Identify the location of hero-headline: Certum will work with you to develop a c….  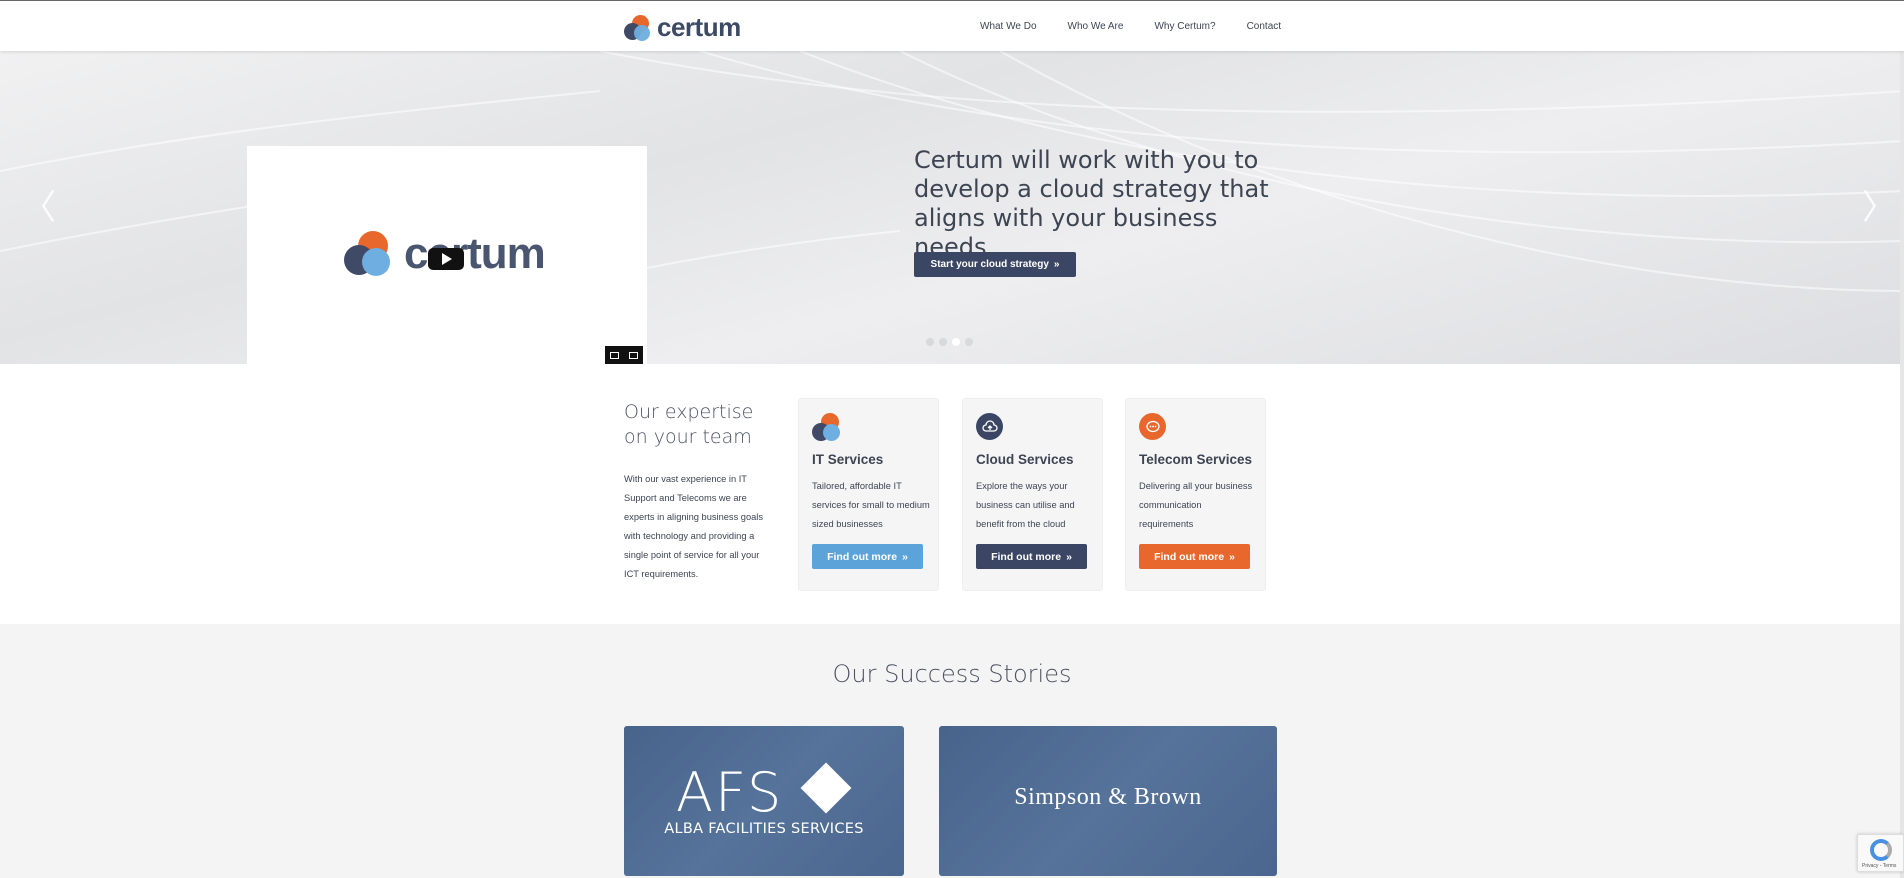
(1091, 203).